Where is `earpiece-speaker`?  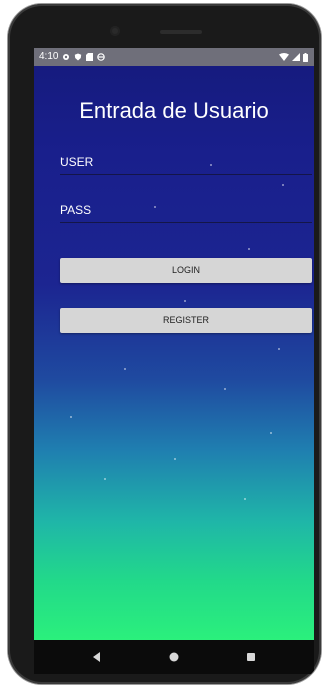
earpiece-speaker is located at coordinates (181, 32).